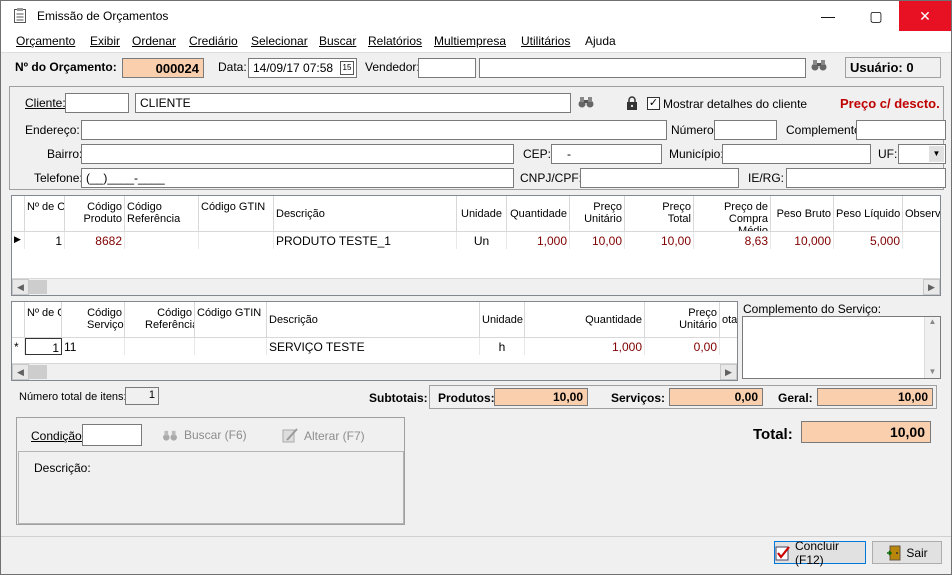 Image resolution: width=952 pixels, height=575 pixels. What do you see at coordinates (502, 346) in the screenshot?
I see `cell-unidade: h` at bounding box center [502, 346].